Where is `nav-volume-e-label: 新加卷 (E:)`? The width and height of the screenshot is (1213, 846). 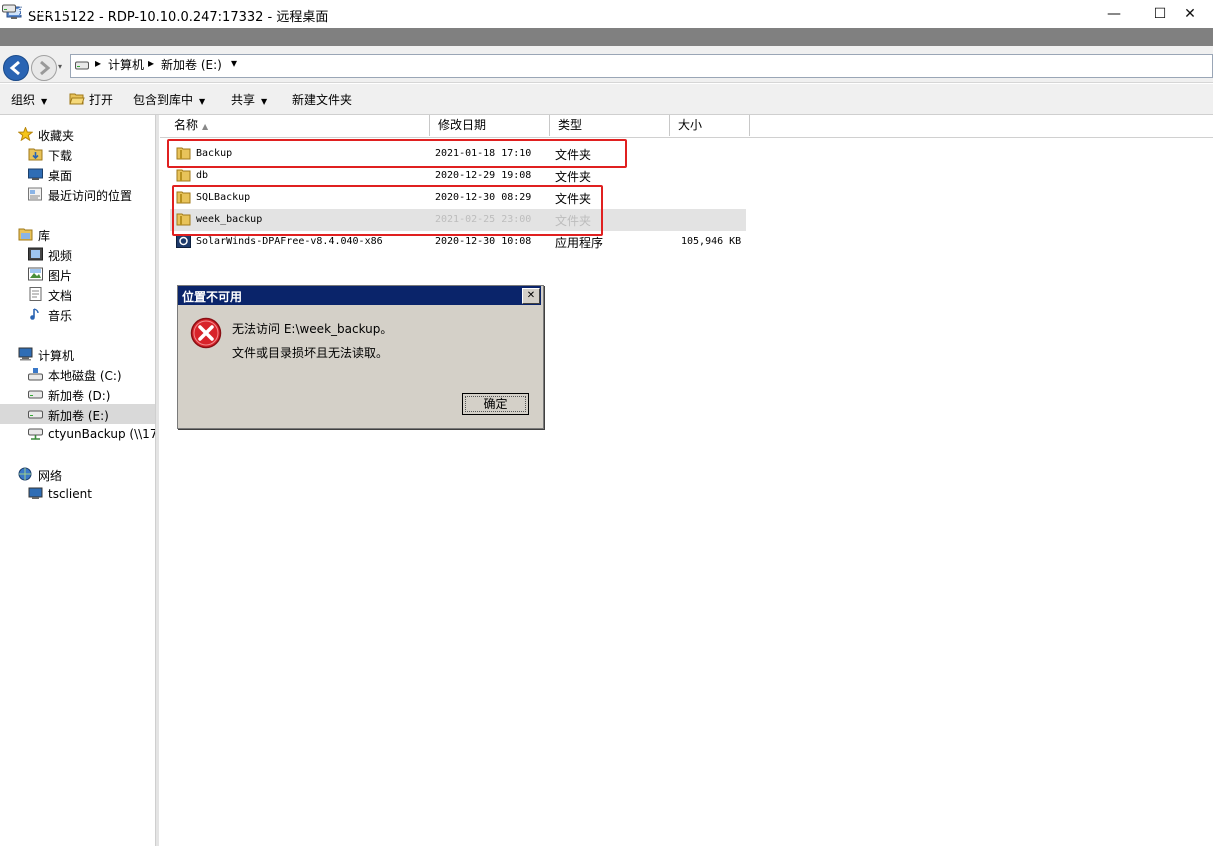
nav-volume-e-label: 新加卷 (E:) is located at coordinates (78, 416).